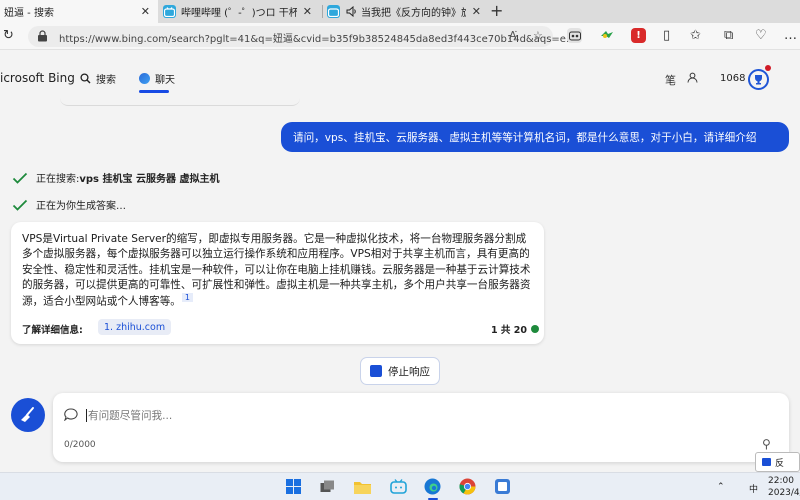  I want to click on broom-icon, so click(27, 414).